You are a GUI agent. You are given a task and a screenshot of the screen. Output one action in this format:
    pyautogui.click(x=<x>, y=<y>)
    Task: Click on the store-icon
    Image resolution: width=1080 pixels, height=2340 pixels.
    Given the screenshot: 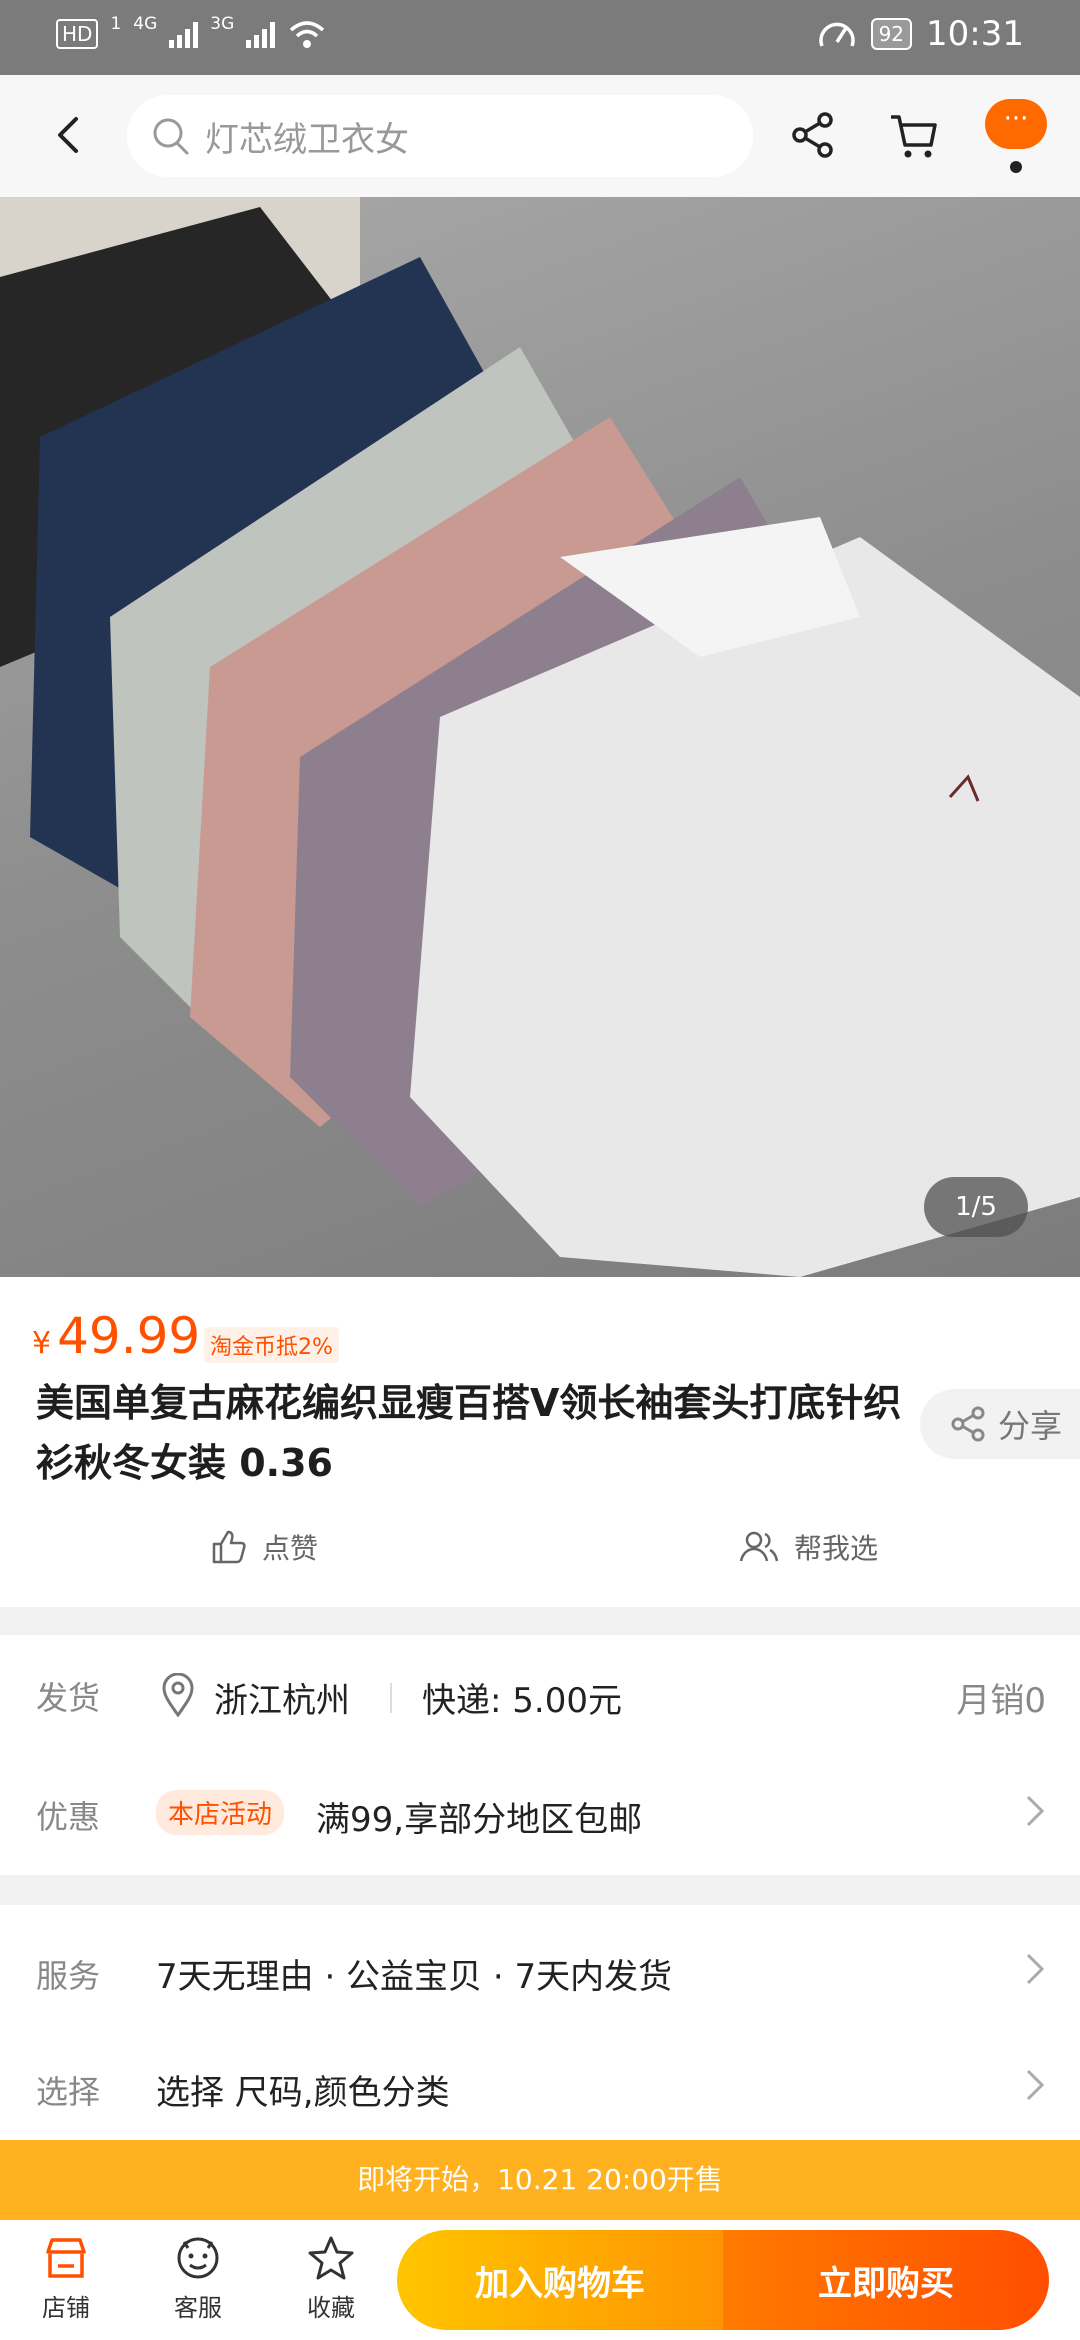 What is the action you would take?
    pyautogui.click(x=66, y=2258)
    